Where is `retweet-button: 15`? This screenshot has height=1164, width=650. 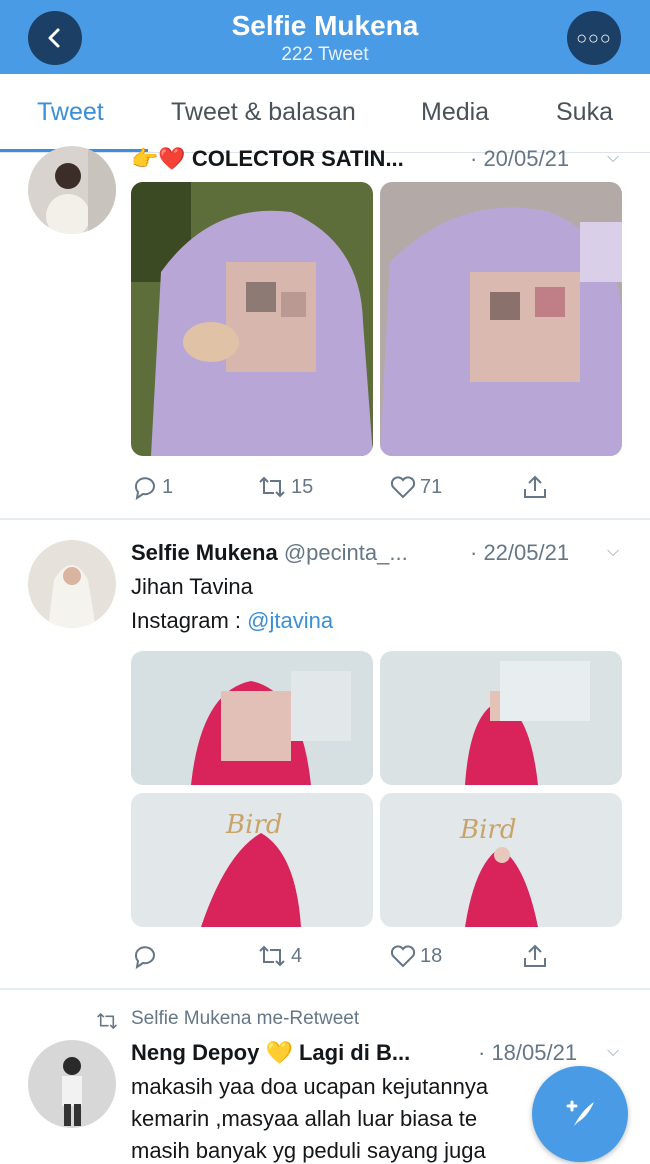 retweet-button: 15 is located at coordinates (284, 487).